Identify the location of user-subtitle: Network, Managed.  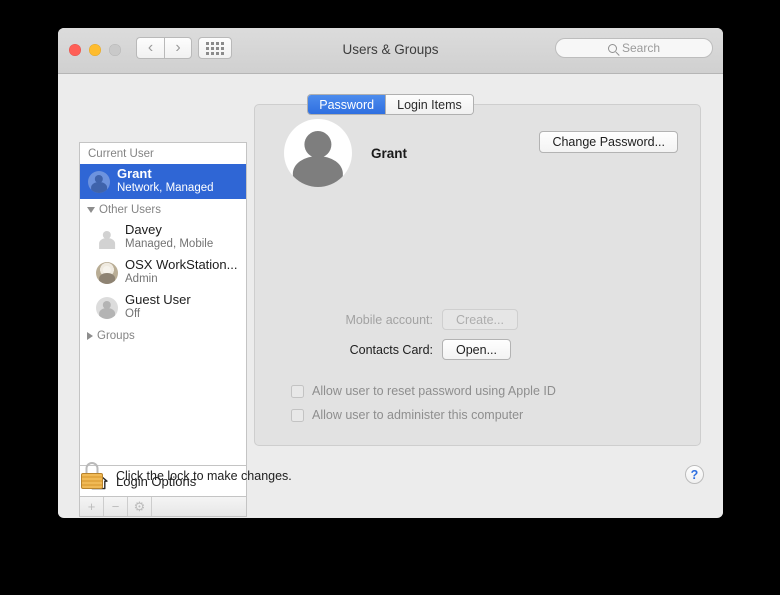
(165, 188).